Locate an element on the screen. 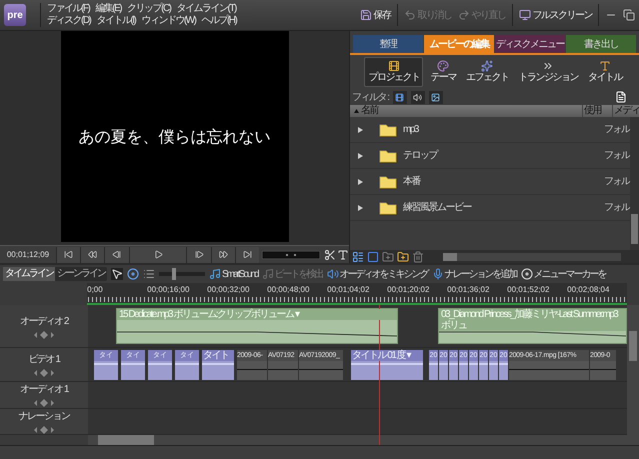 This screenshot has width=639, height=459. new-folder-icon is located at coordinates (403, 256).